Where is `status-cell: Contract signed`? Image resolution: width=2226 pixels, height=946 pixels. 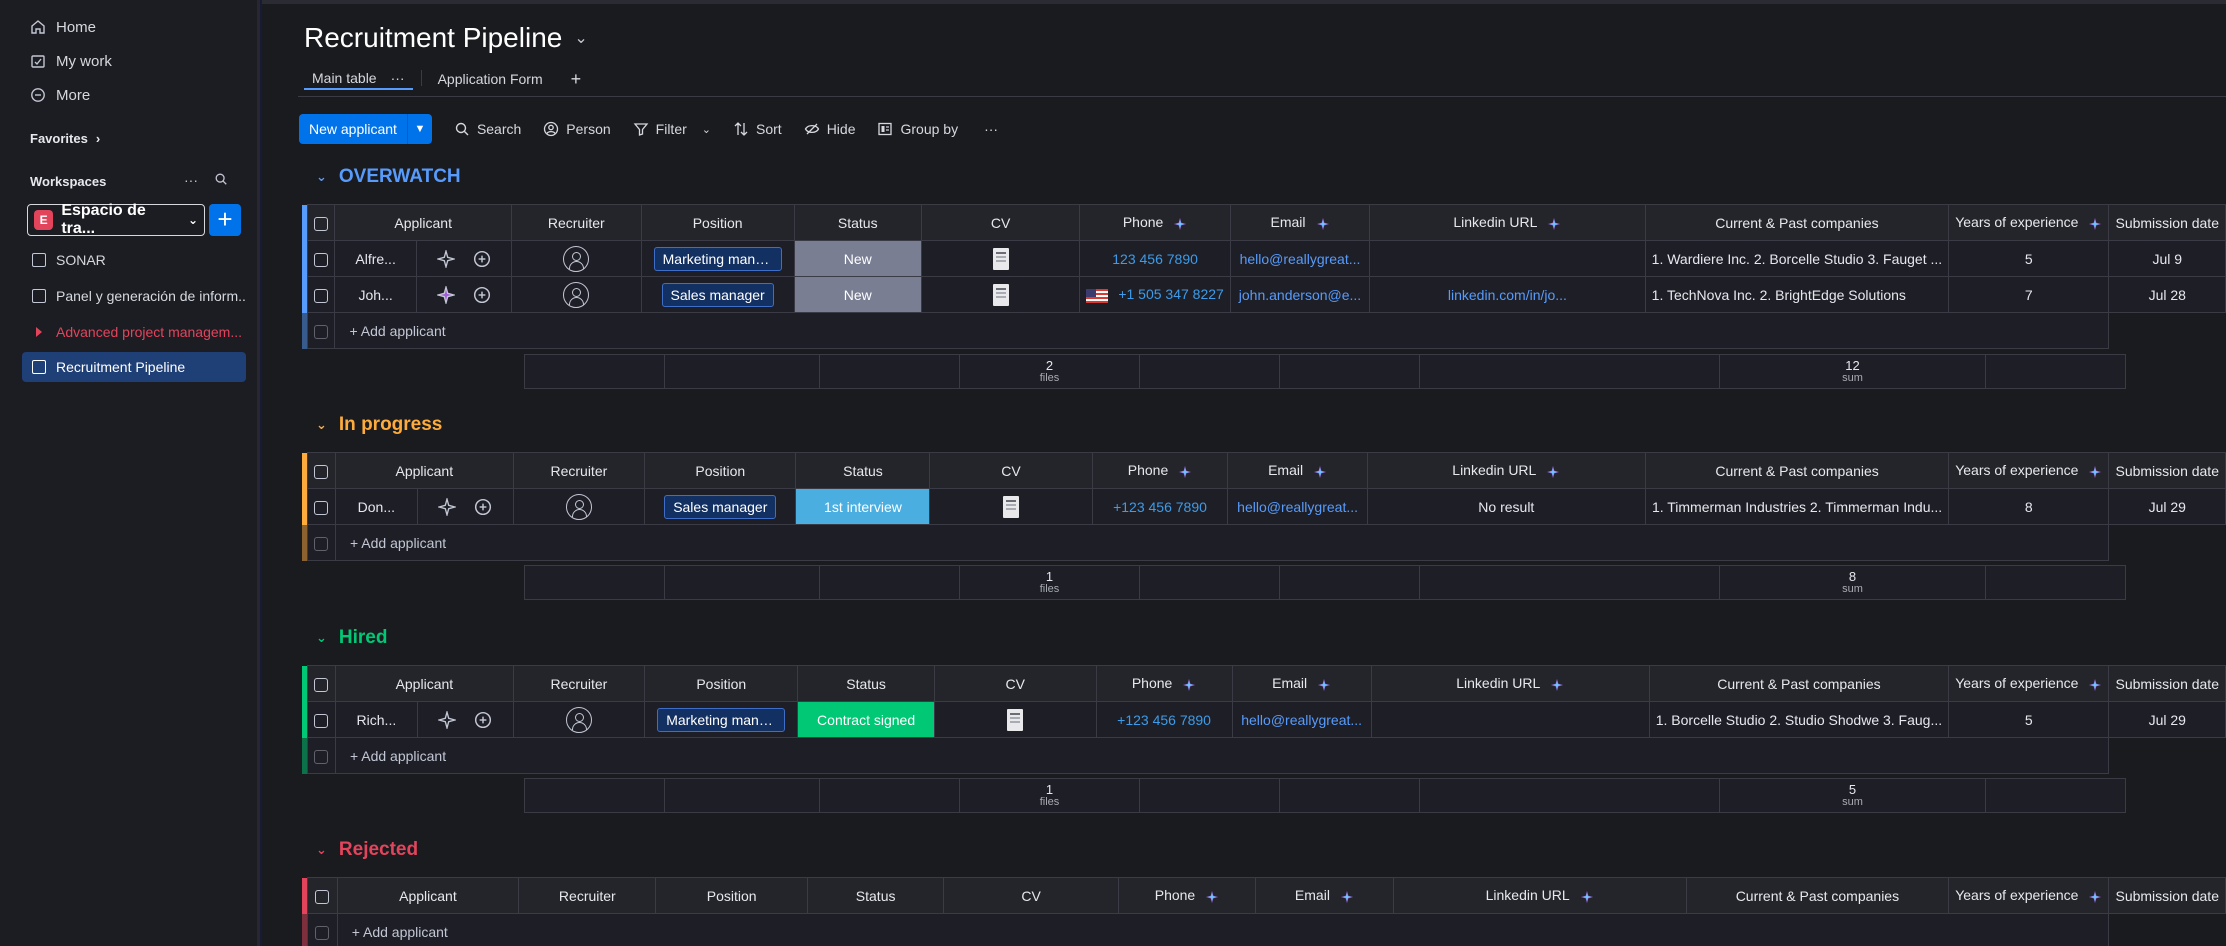
status-cell: Contract signed is located at coordinates (866, 719).